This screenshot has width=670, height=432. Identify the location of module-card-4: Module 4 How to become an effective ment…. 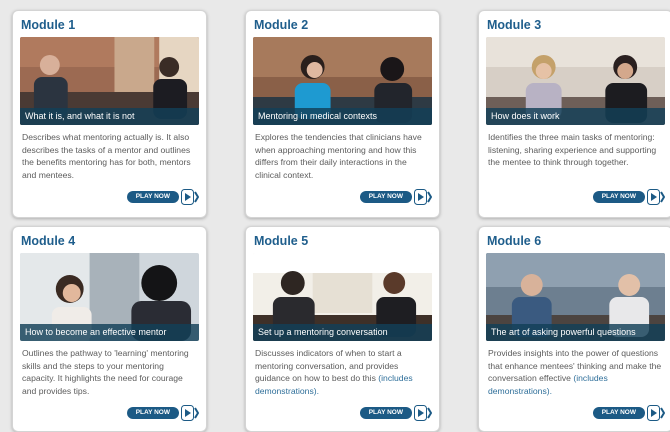
(109, 329).